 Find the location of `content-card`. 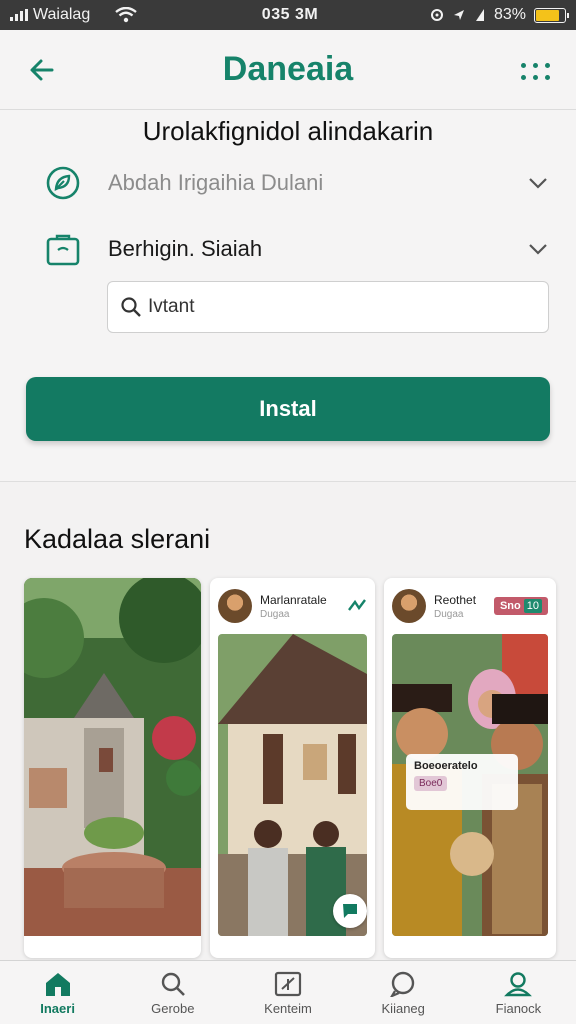

content-card is located at coordinates (112, 768).